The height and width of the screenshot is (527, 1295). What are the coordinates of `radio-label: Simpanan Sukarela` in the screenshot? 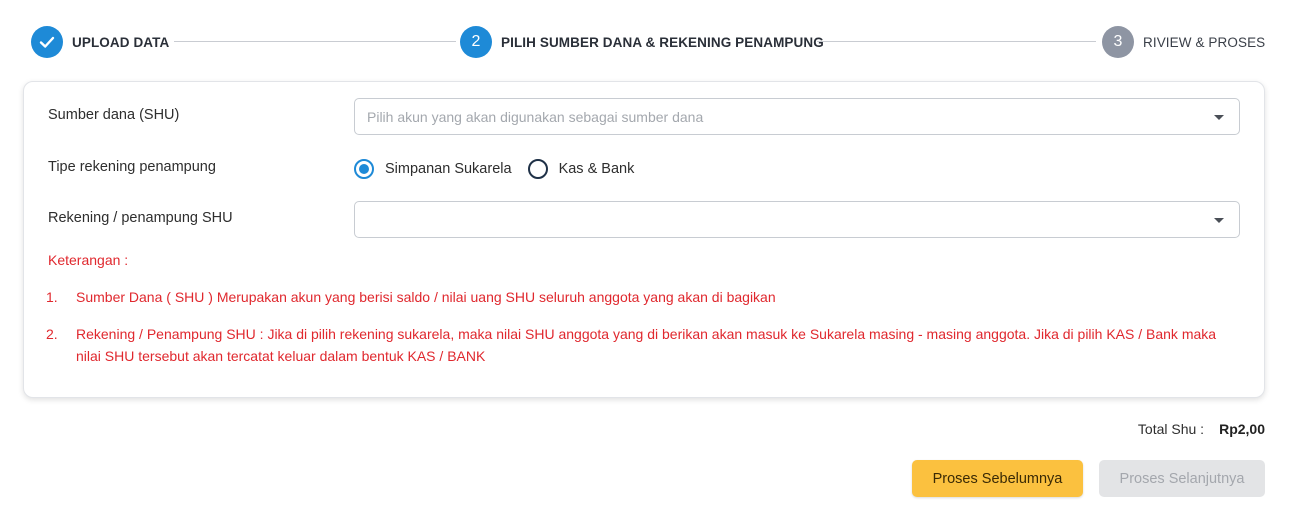 It's located at (448, 169).